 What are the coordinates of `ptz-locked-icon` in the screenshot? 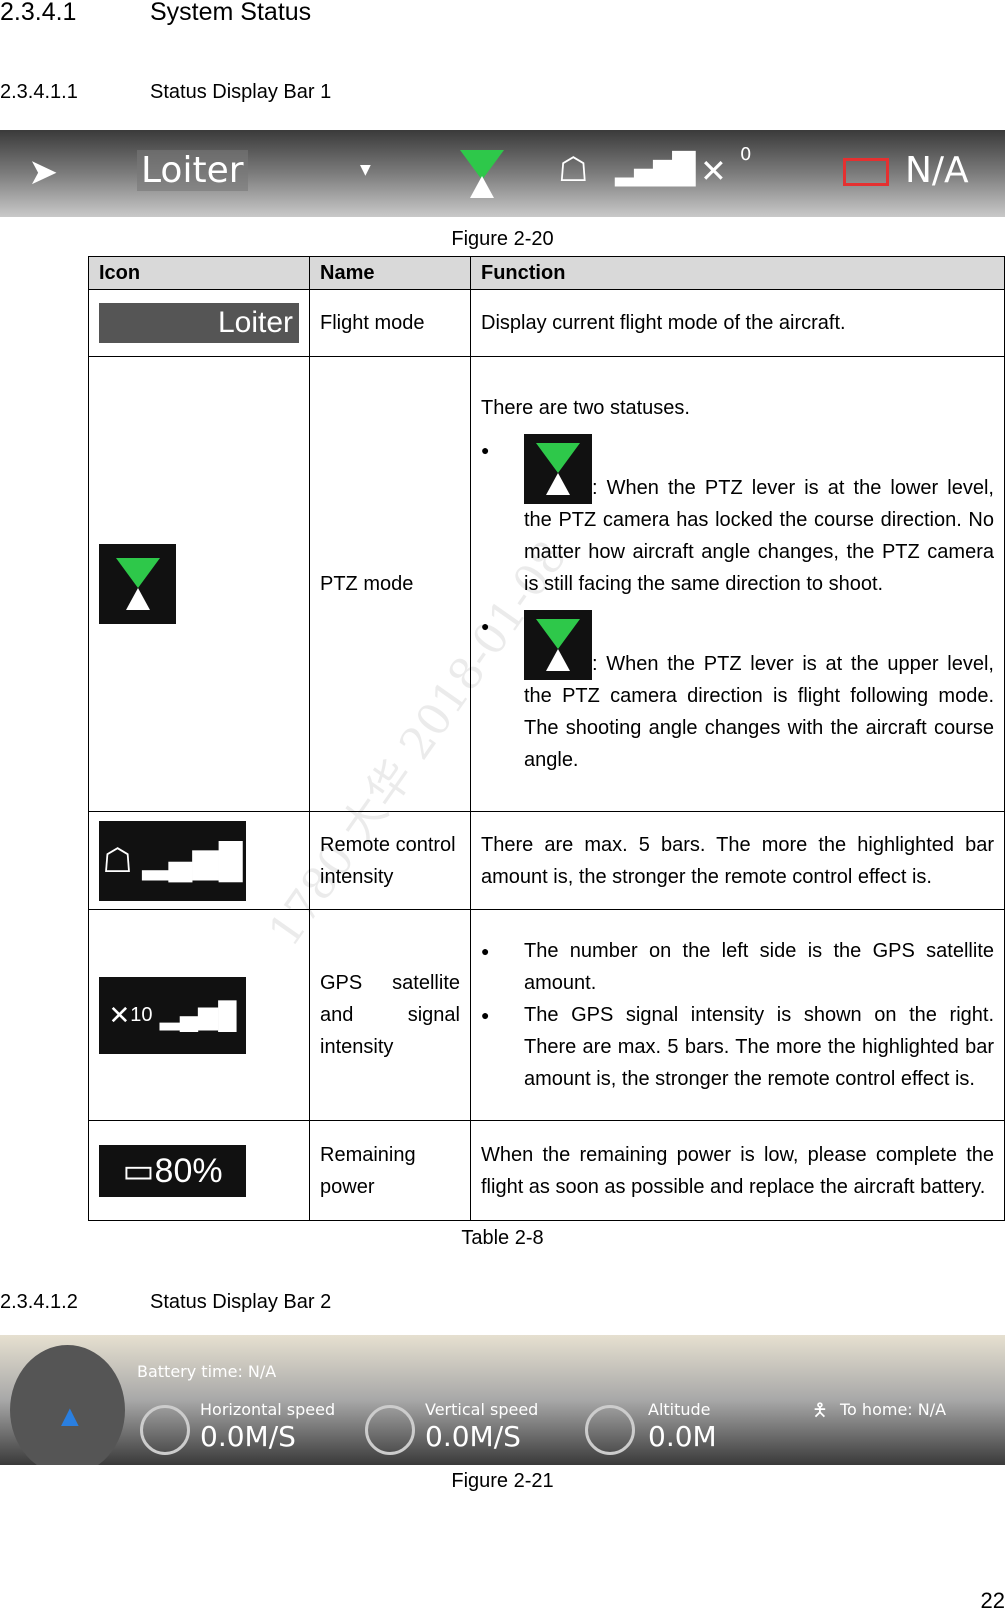 It's located at (558, 469).